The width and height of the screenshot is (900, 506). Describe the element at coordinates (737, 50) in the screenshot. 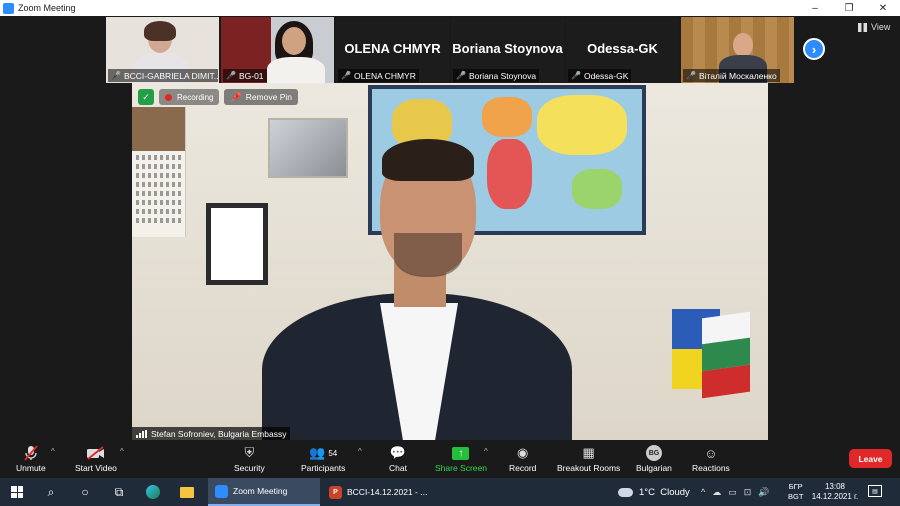

I see `participant-tile-vitaliy: 🎤 Віталій Москаленко` at that location.